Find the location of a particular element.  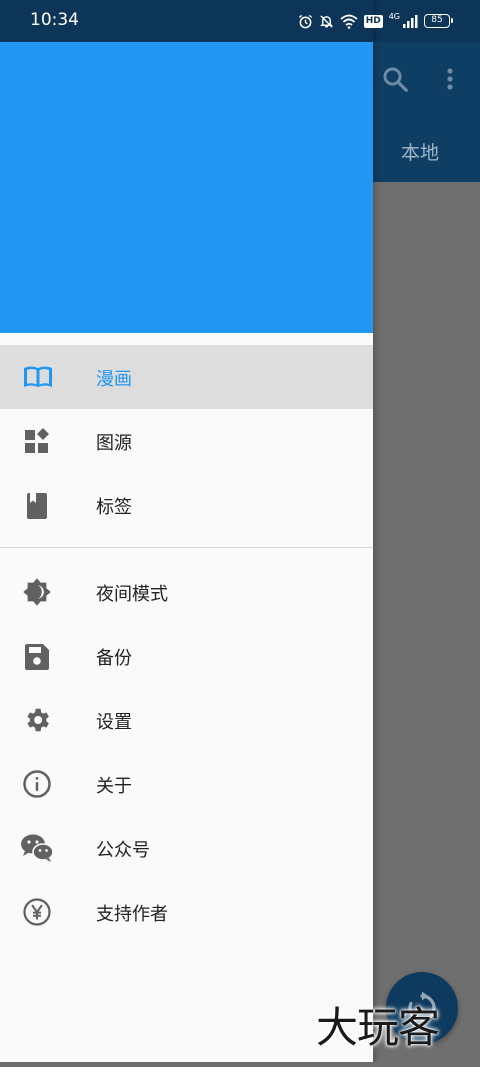

bell-mute-icon is located at coordinates (326, 21).